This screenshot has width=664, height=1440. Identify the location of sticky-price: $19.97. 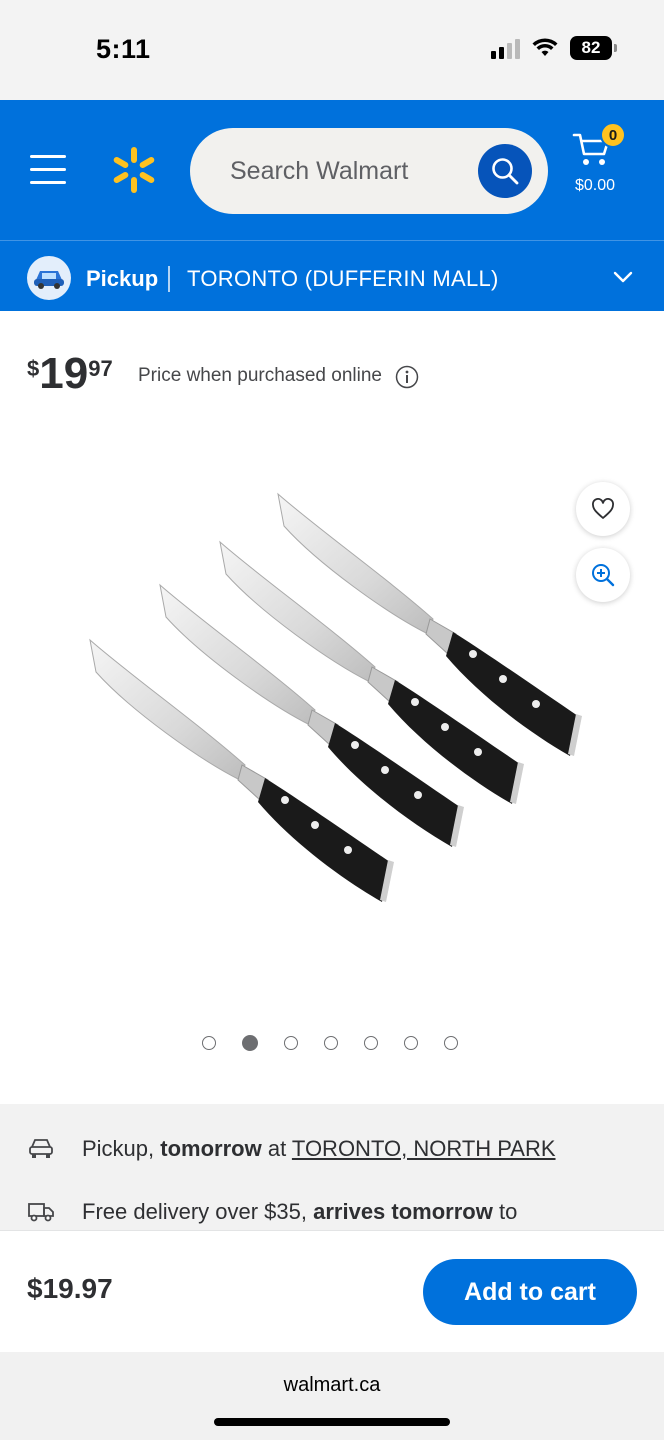
(70, 1288).